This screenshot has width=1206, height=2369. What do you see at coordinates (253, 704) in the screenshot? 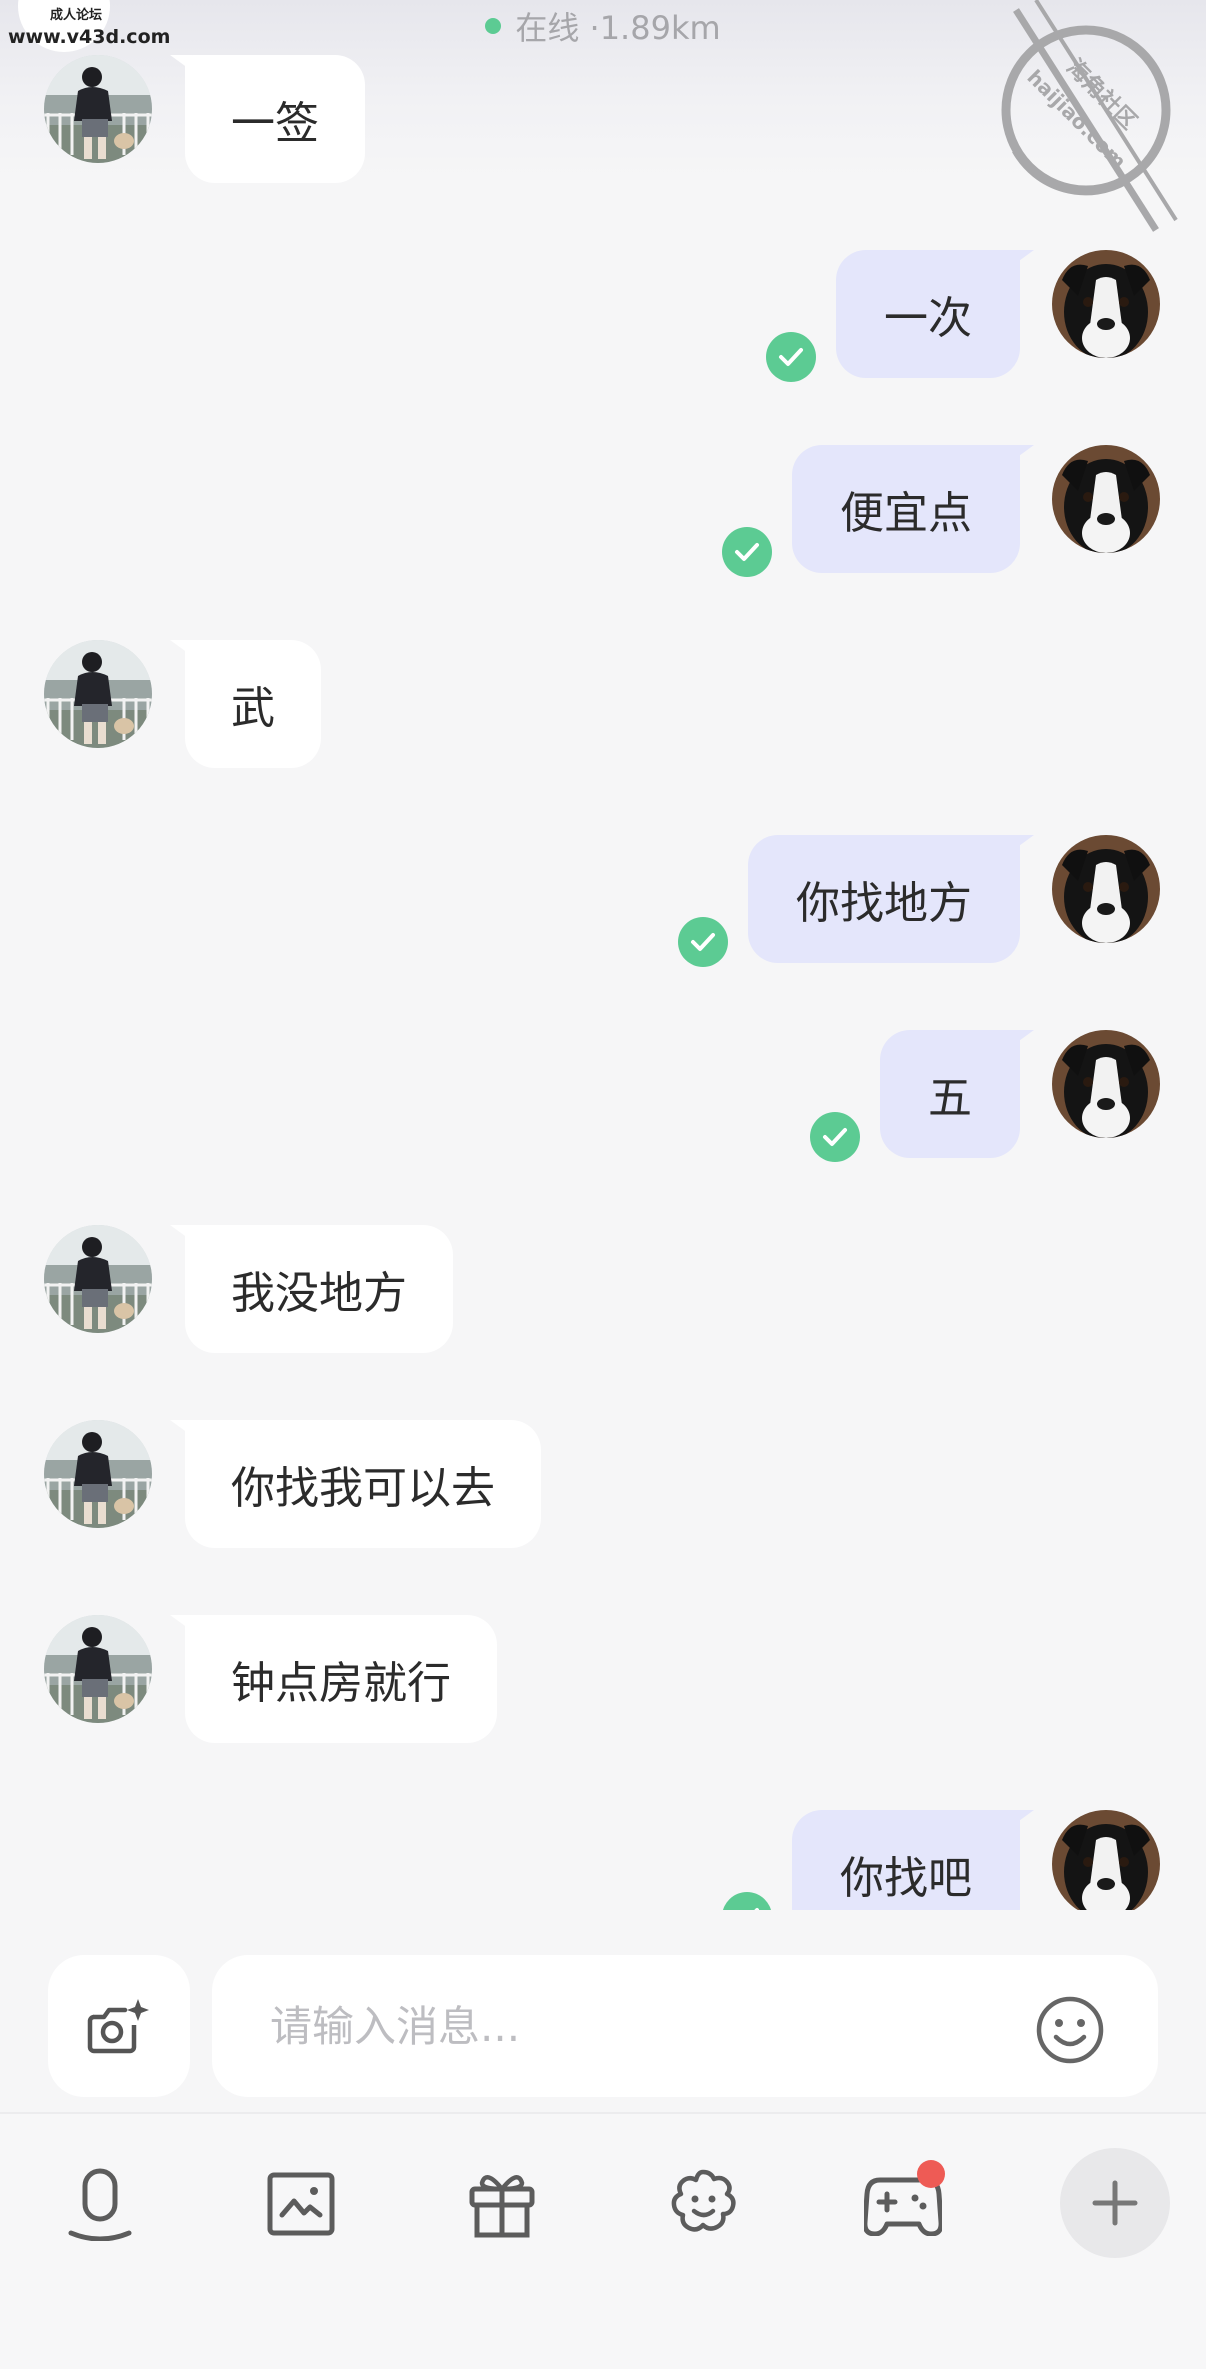
I see `message-bubble: 武` at bounding box center [253, 704].